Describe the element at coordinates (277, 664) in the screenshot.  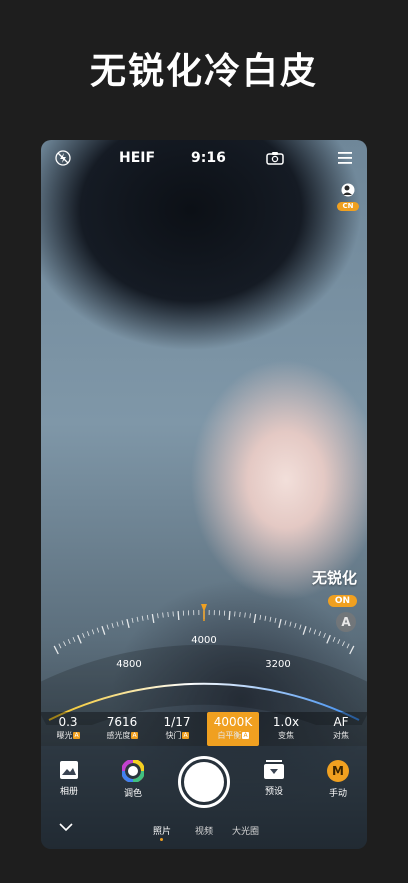
I see `dial-label-3200: 3200` at that location.